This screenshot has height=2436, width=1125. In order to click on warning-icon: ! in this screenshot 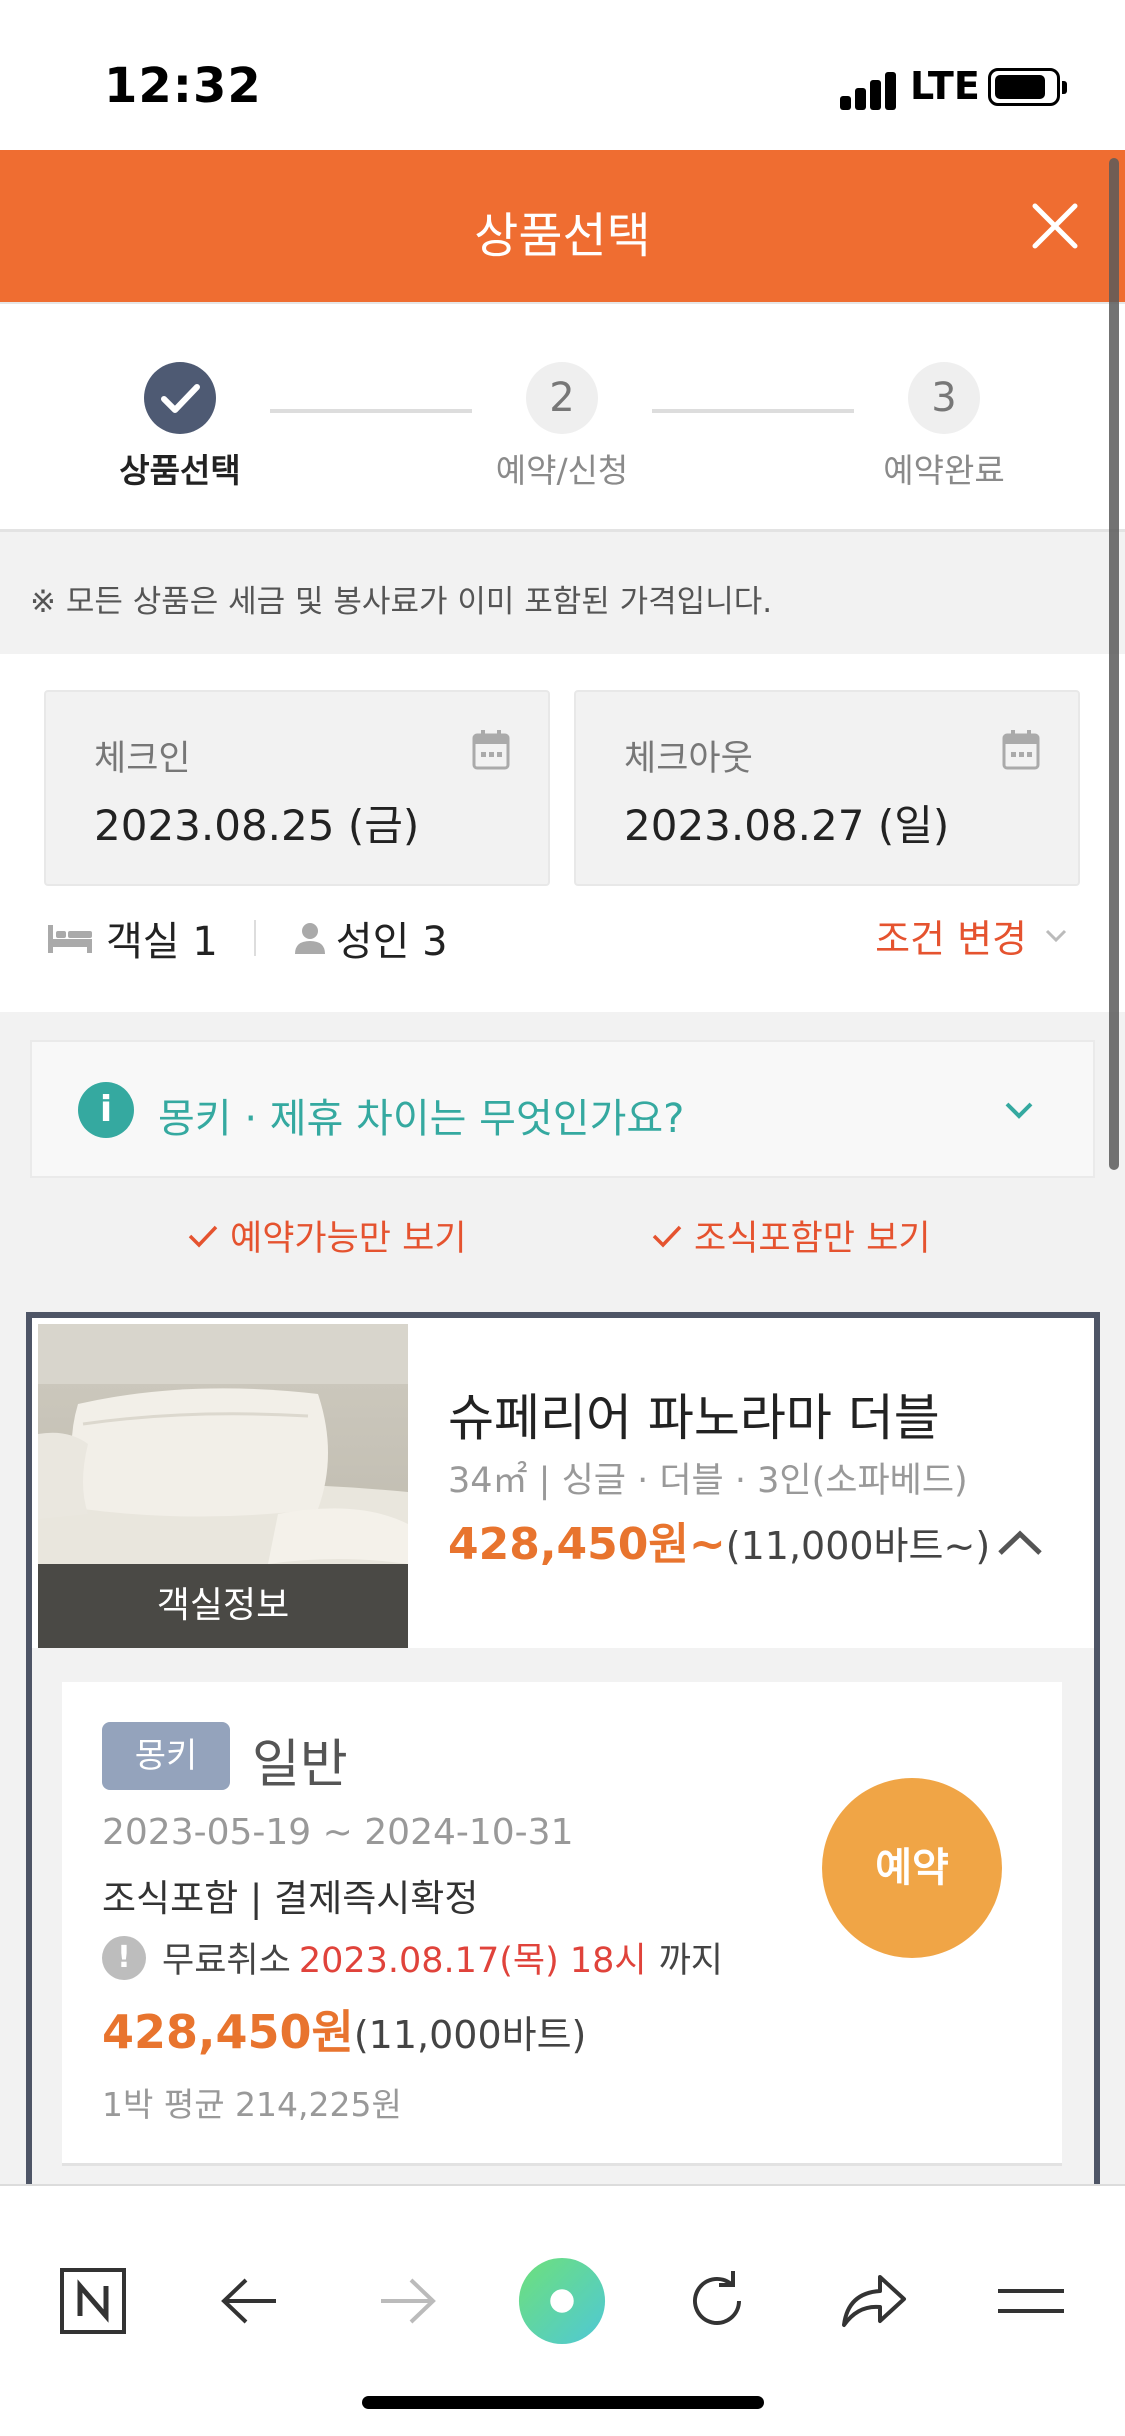, I will do `click(124, 1957)`.